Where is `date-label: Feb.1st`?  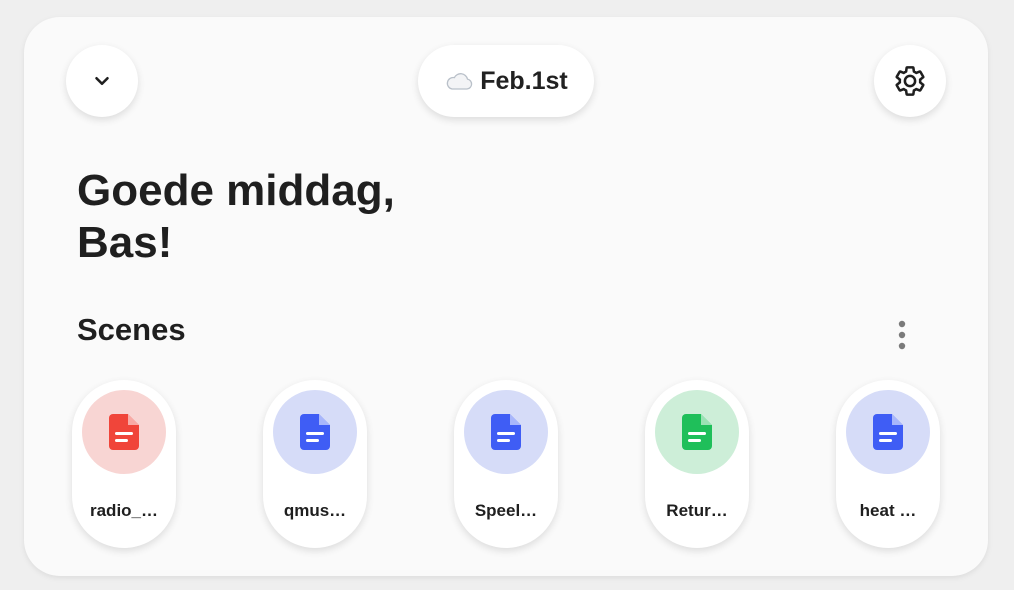
date-label: Feb.1st is located at coordinates (524, 80).